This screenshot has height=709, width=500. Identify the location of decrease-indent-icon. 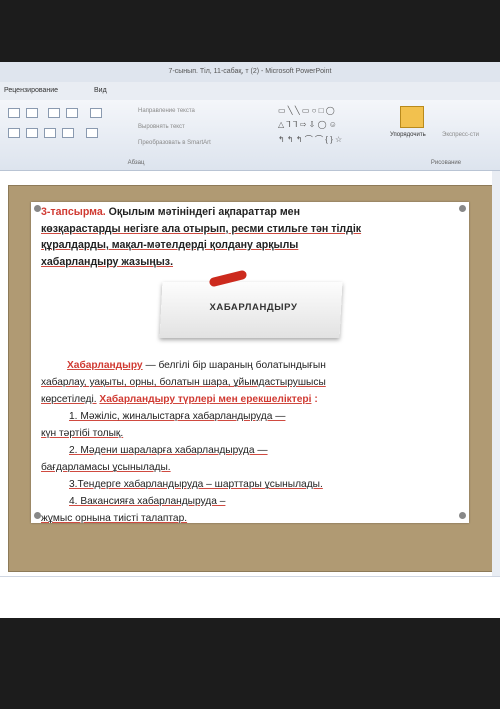
(54, 113).